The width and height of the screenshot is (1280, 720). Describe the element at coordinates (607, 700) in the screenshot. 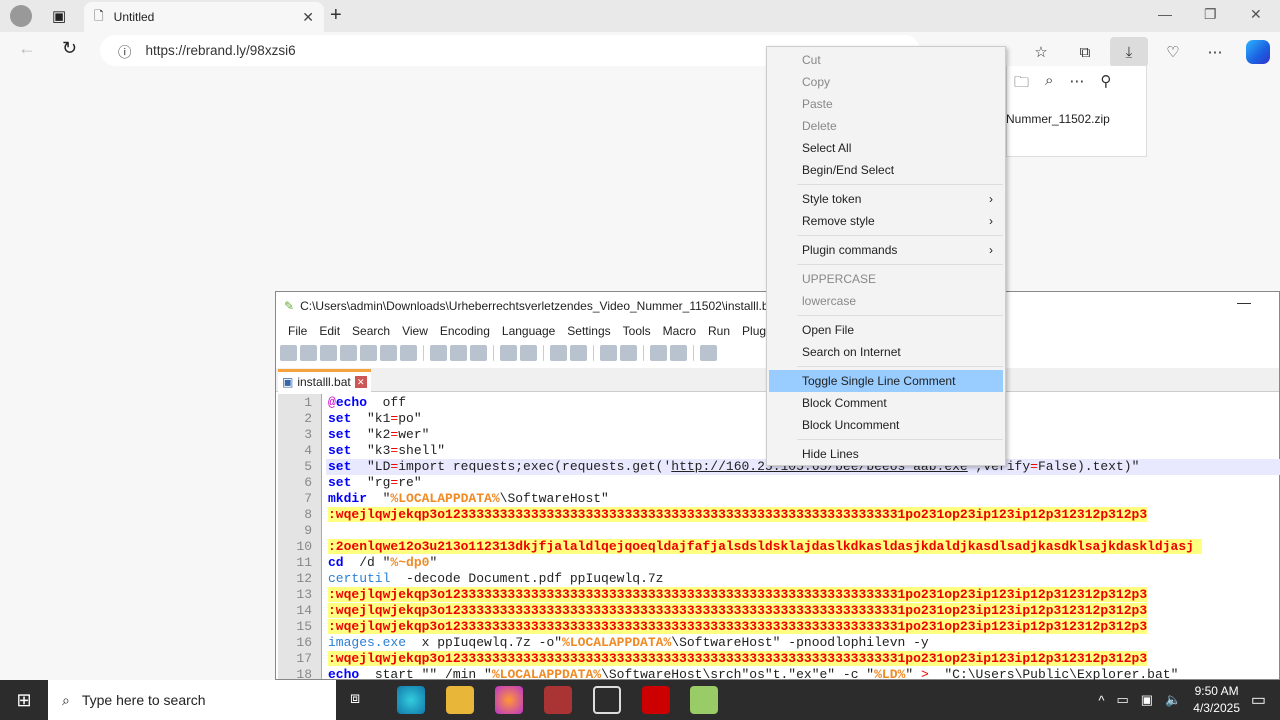

I see `window-switcher-icon` at that location.